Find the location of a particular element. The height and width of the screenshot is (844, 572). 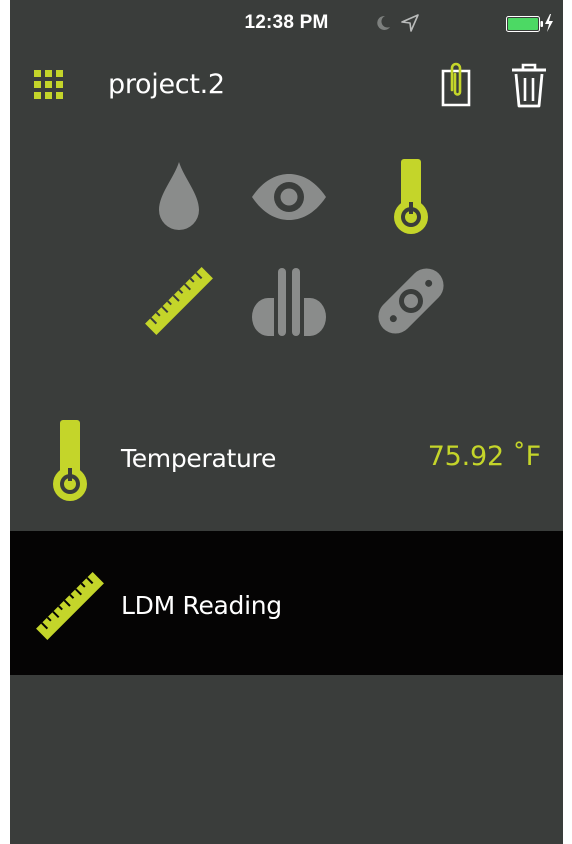

tool-infrared is located at coordinates (289, 197).